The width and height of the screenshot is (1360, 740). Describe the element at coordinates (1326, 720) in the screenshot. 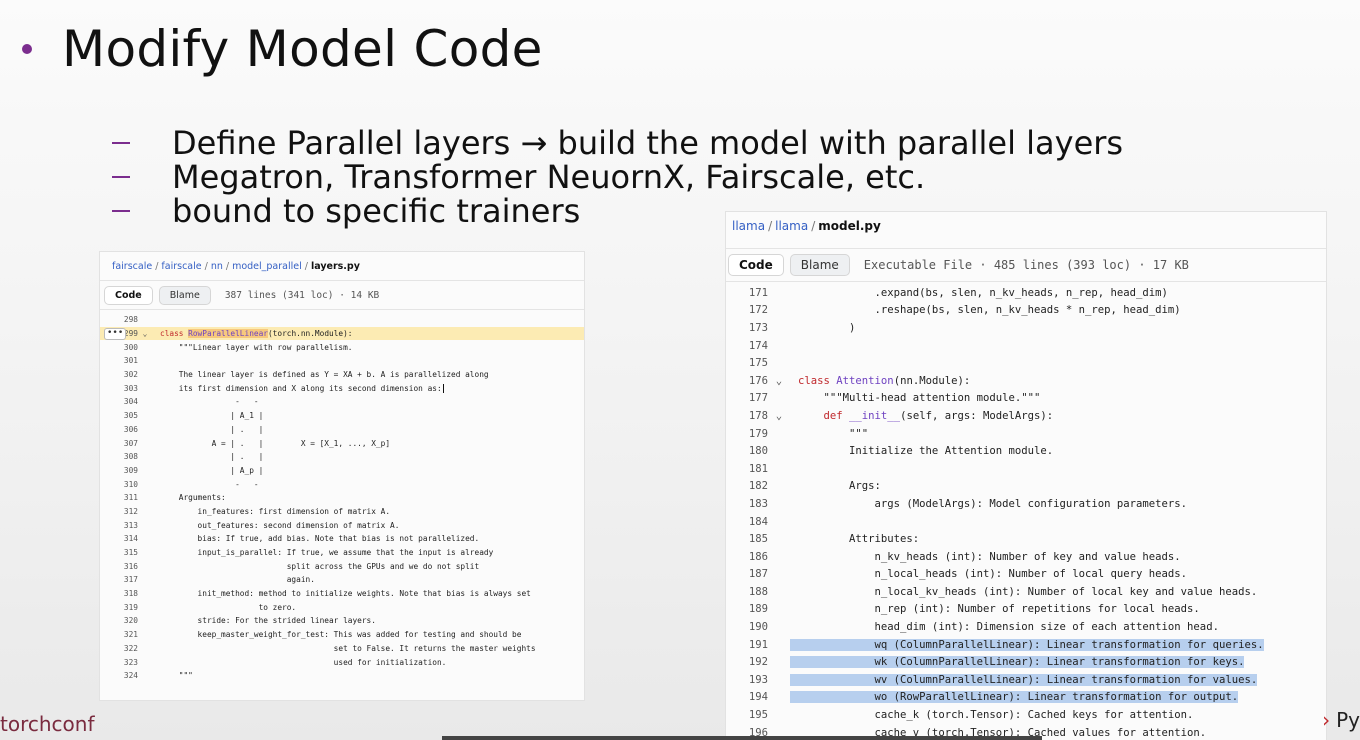

I see `chevron-right-icon: ›` at that location.